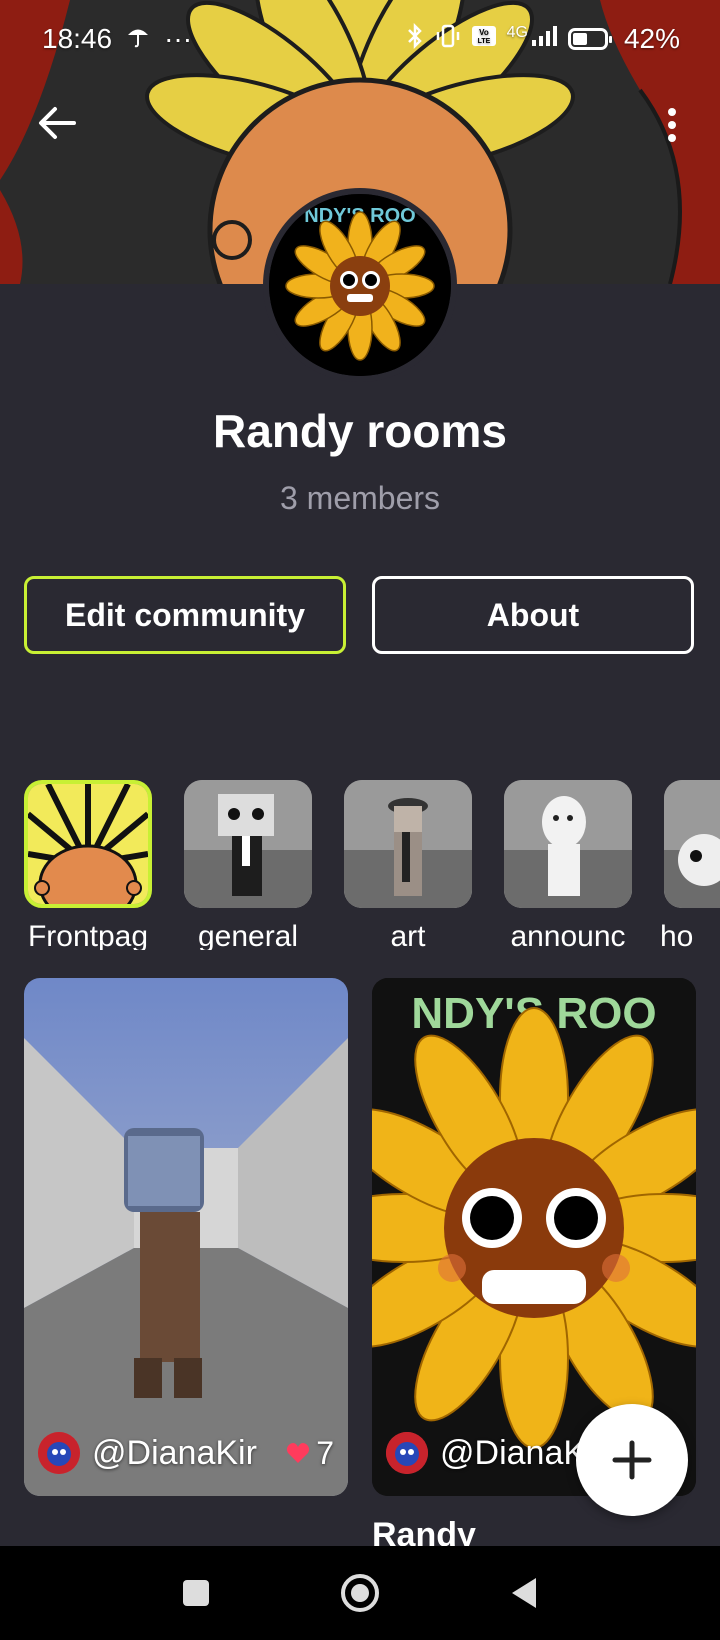 This screenshot has width=720, height=1640. I want to click on signal-icon, so click(544, 39).